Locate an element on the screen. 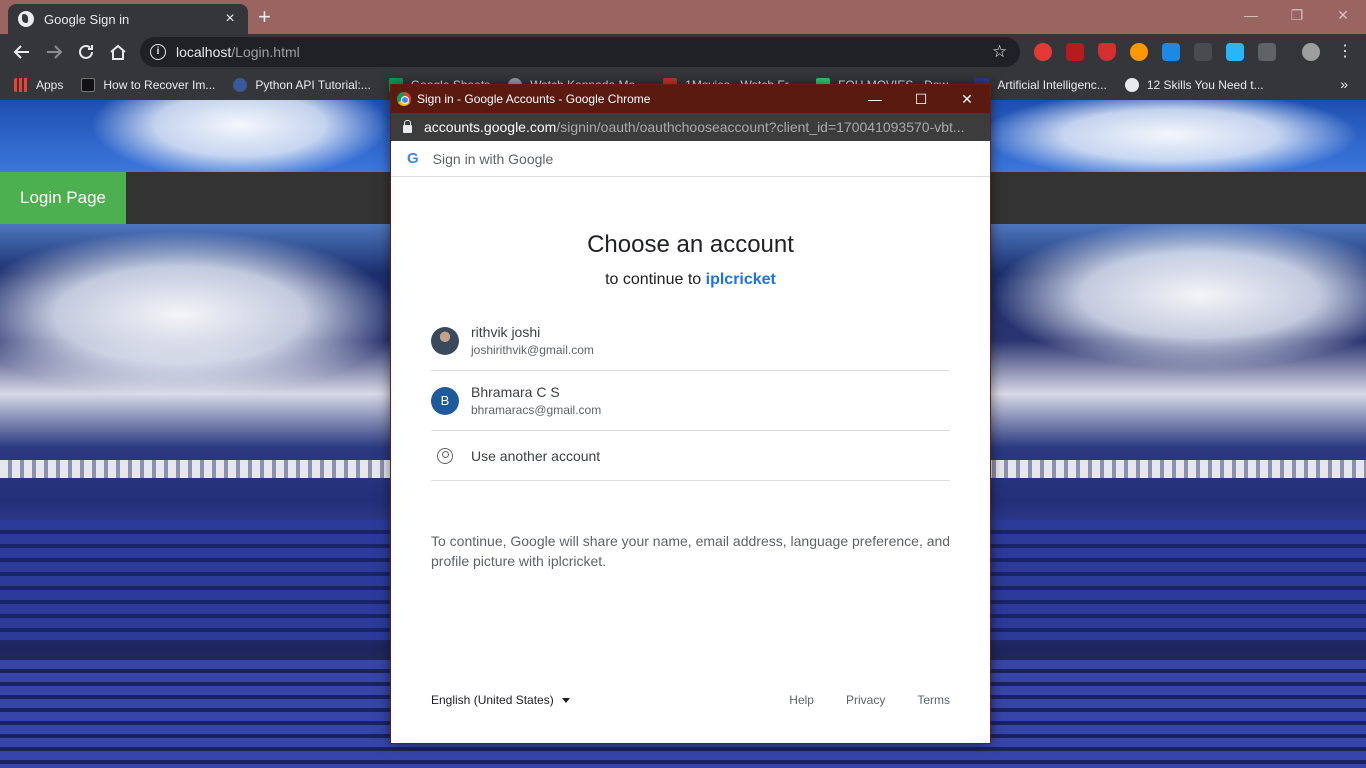  window-controls: — ❐ ✕ is located at coordinates (1297, 15).